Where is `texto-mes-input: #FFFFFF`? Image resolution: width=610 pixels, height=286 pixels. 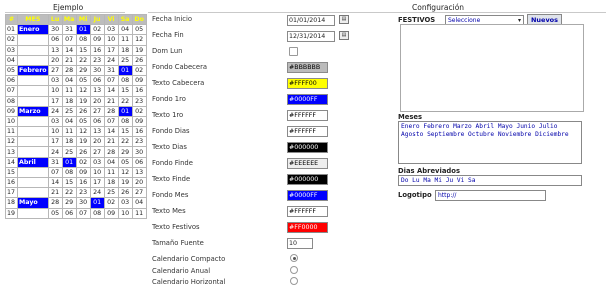 texto-mes-input: #FFFFFF is located at coordinates (307, 211).